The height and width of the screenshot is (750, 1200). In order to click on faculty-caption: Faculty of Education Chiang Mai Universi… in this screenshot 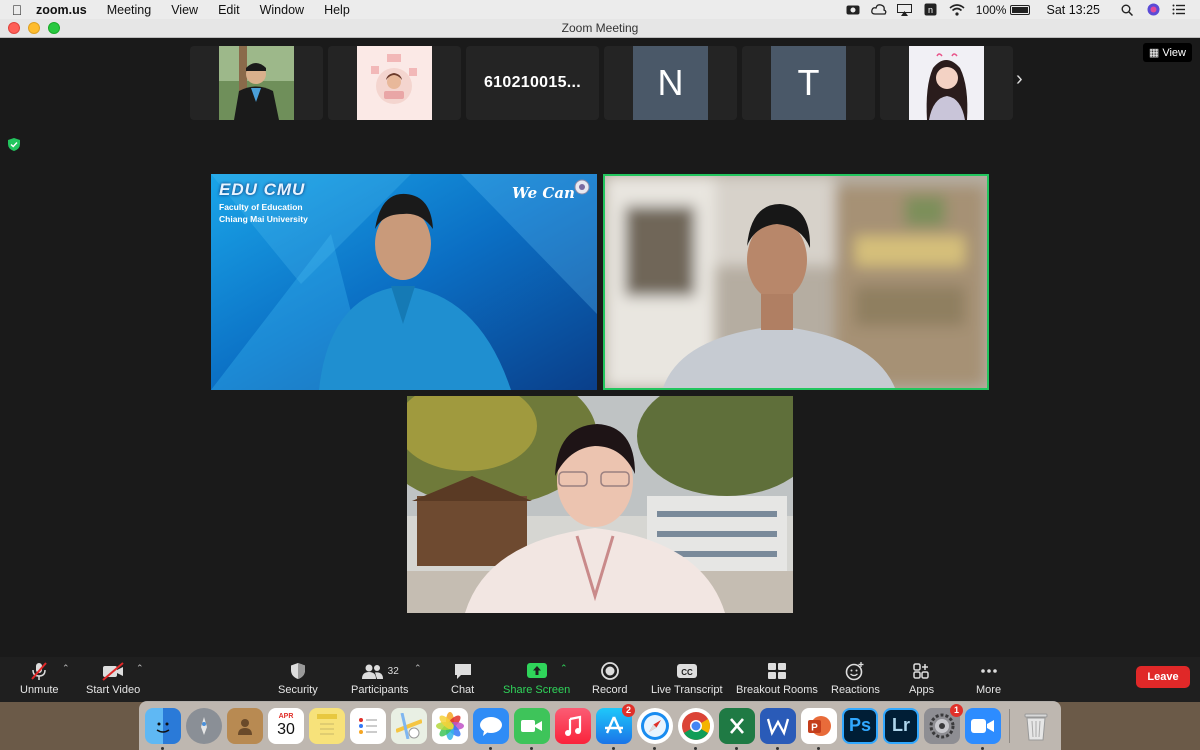, I will do `click(263, 213)`.